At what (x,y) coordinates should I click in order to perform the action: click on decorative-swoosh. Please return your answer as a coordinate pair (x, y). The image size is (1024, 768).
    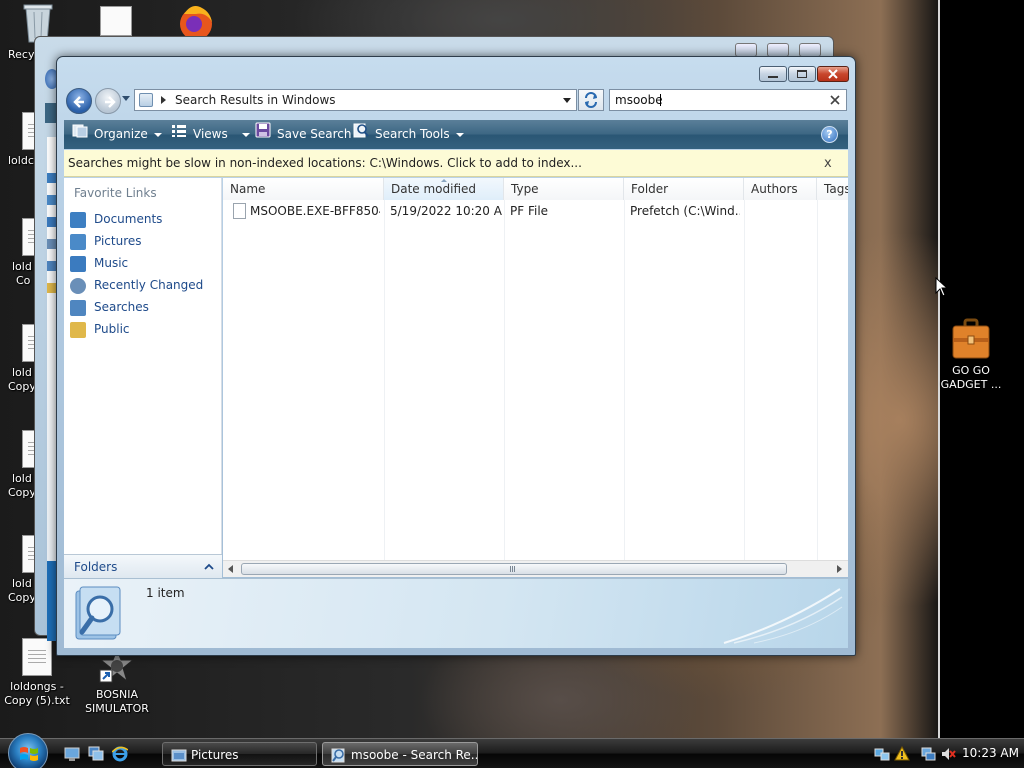
    Looking at the image, I should click on (783, 616).